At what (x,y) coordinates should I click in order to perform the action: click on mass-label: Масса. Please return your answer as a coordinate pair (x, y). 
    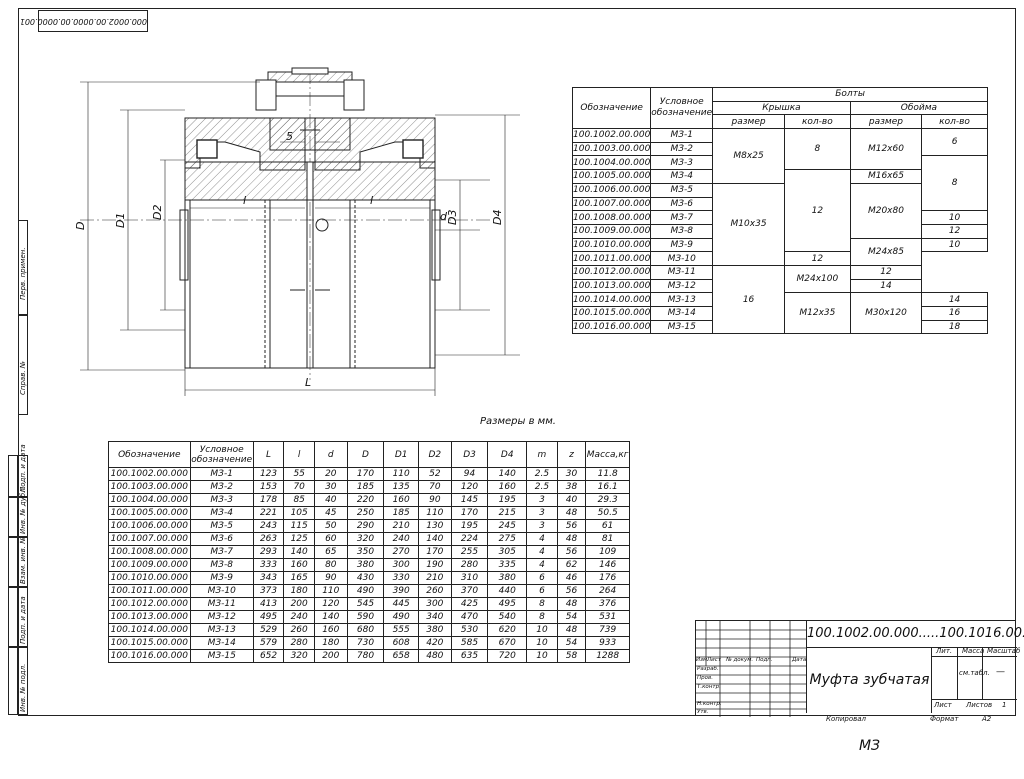
    Looking at the image, I should click on (973, 651).